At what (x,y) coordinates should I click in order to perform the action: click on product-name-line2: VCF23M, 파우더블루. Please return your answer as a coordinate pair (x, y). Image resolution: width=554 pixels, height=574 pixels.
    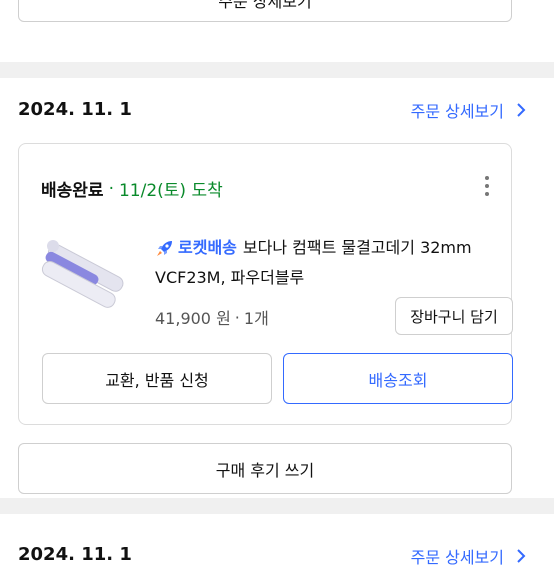
    Looking at the image, I should click on (230, 277).